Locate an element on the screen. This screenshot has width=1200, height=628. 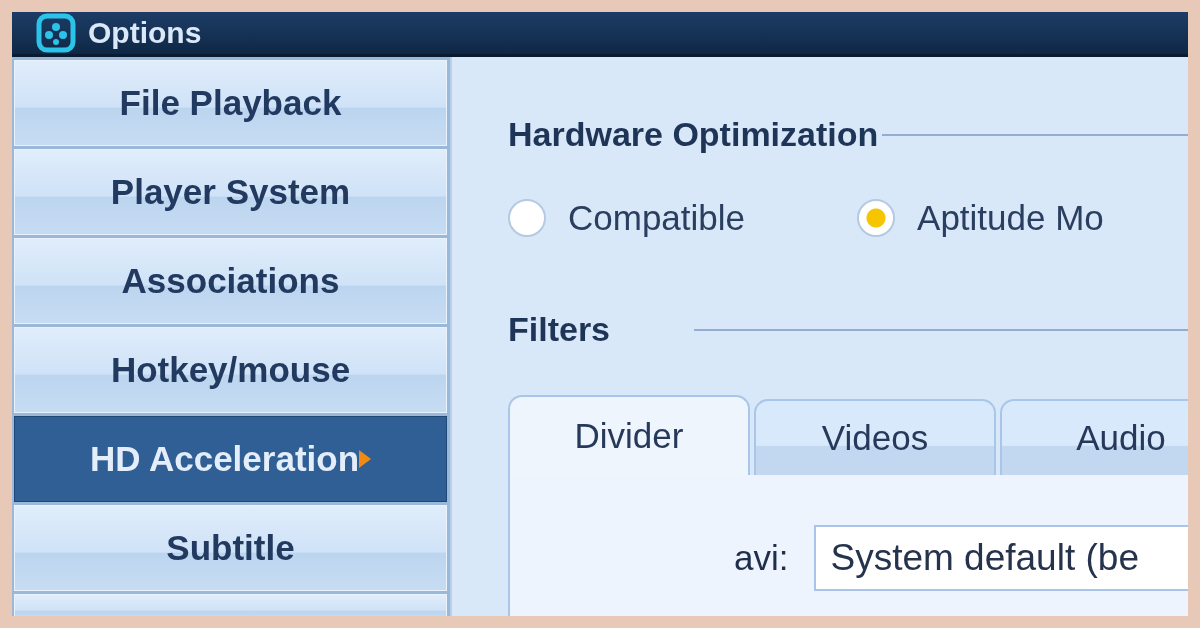
sidebar-item: File Playback is located at coordinates (230, 103).